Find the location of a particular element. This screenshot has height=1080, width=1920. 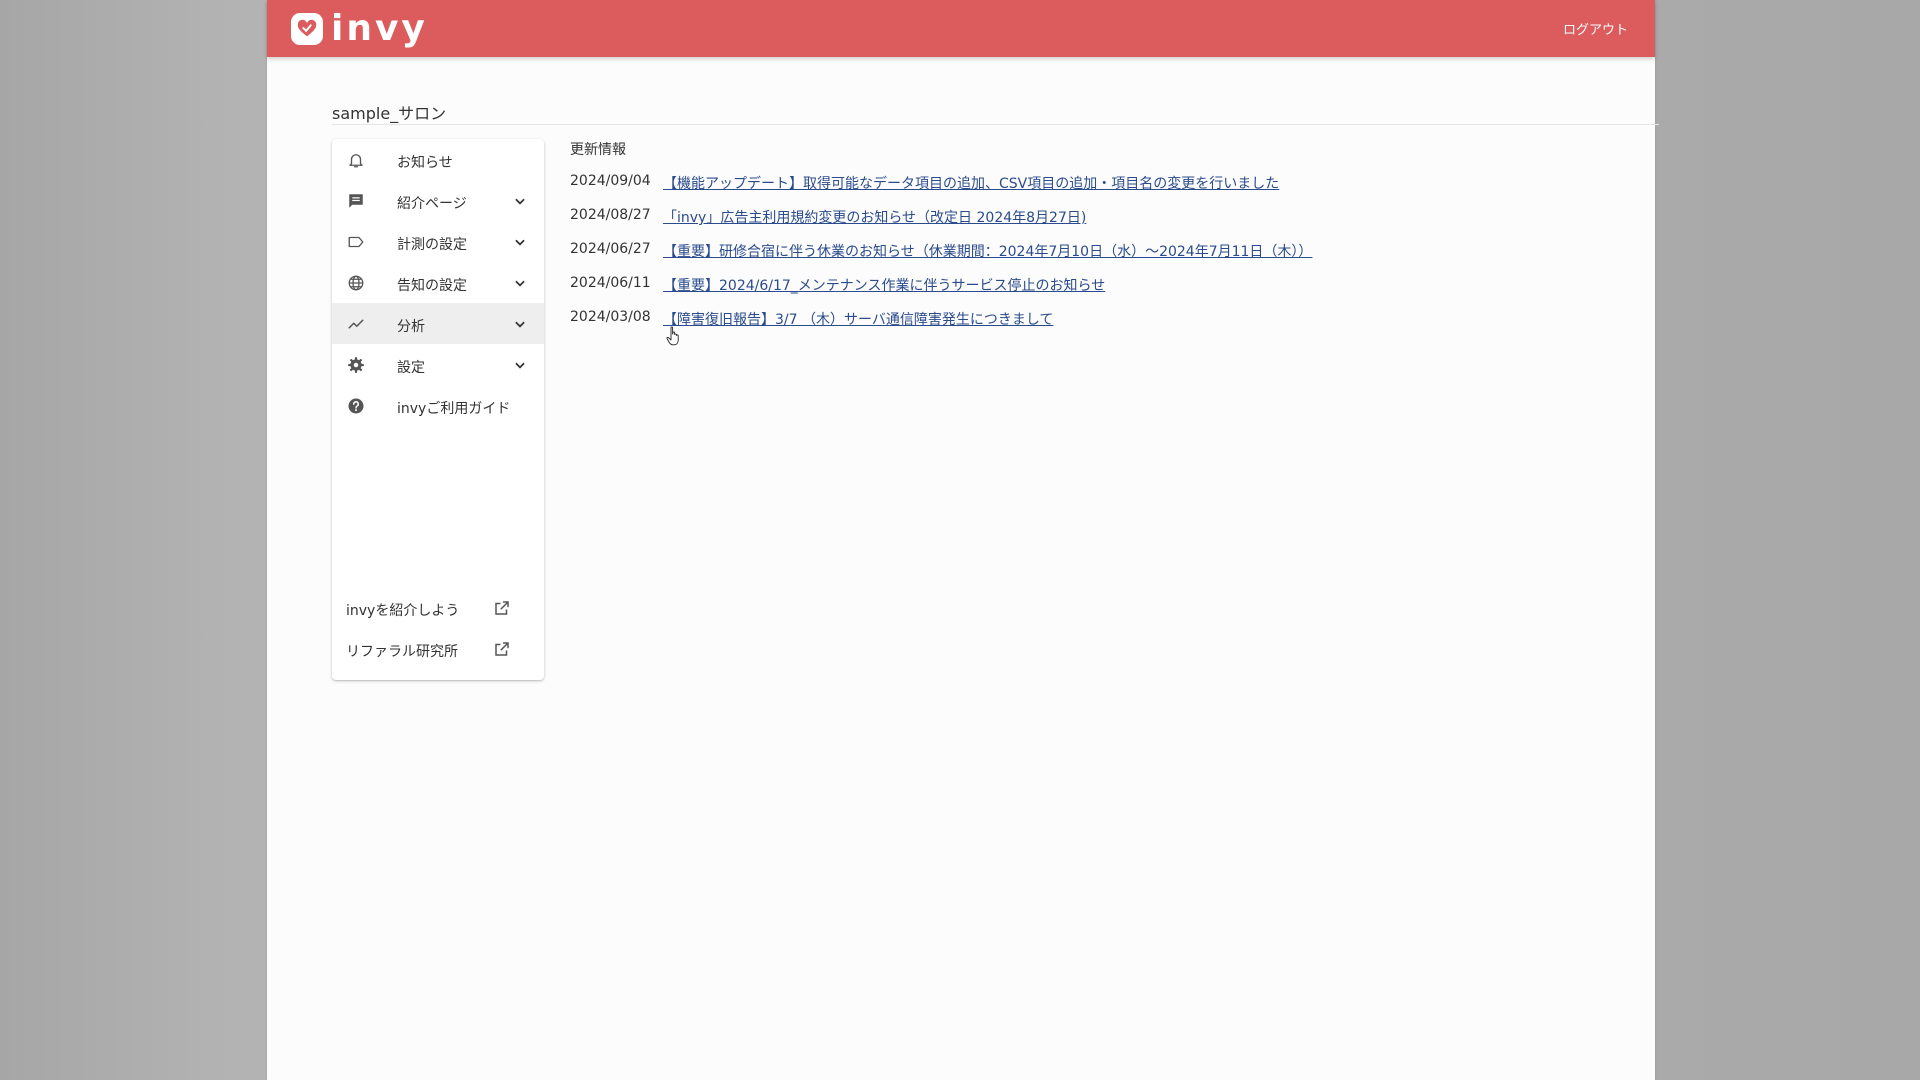

tag-icon is located at coordinates (356, 242).